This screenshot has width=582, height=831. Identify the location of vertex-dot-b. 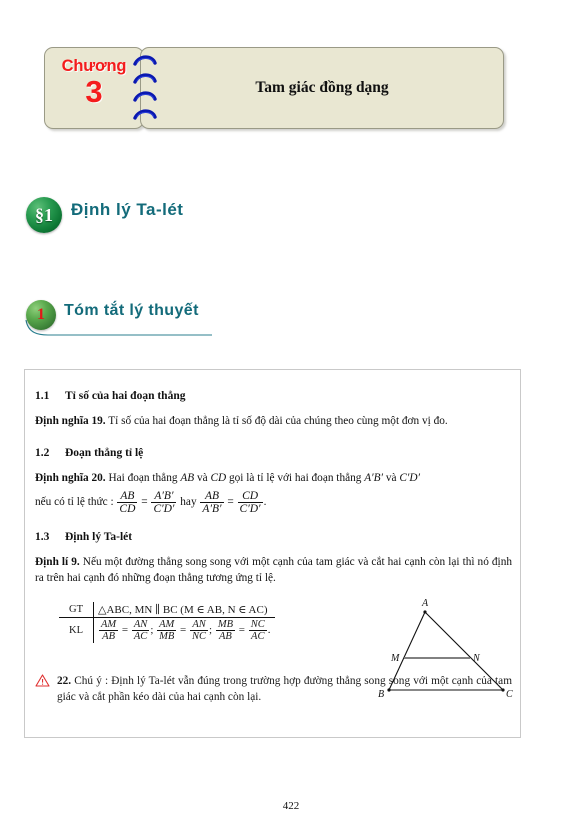
(389, 690).